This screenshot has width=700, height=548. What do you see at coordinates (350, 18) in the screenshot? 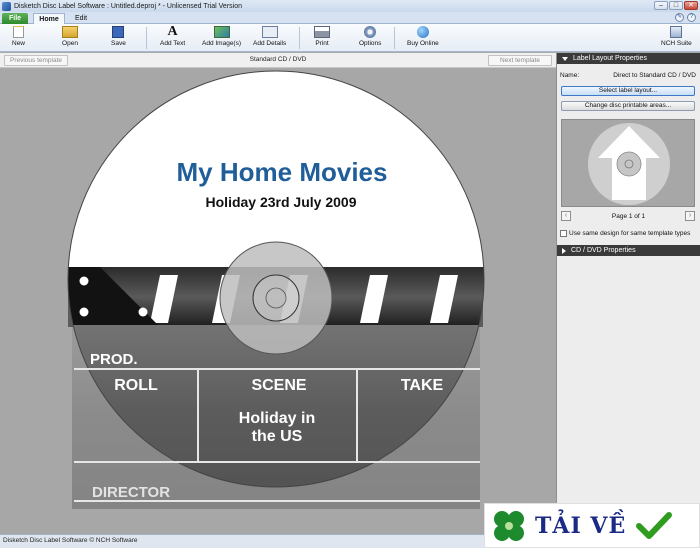
I see `ribbon-tabs: File Home Edit ✎ ?` at bounding box center [350, 18].